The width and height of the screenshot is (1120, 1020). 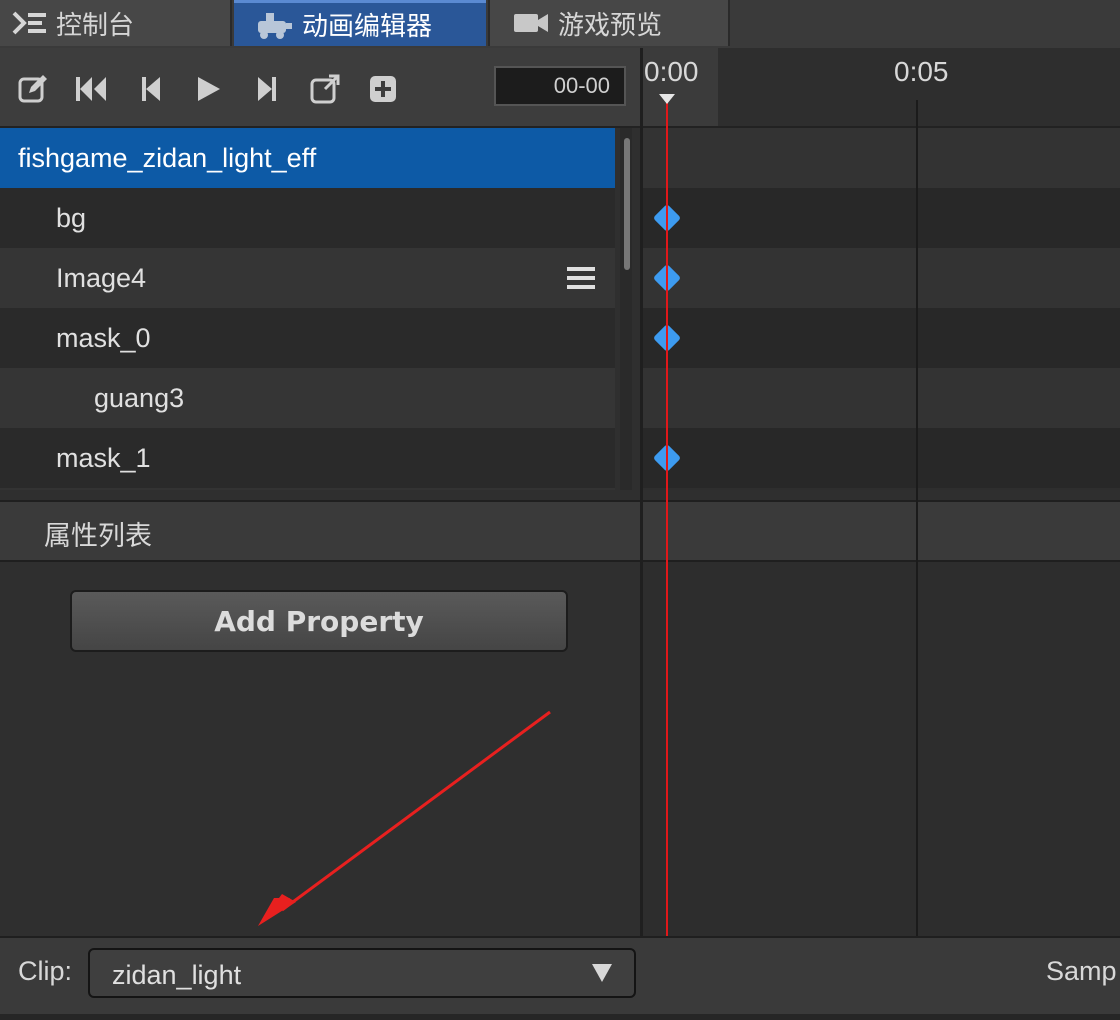 I want to click on play-icon, so click(x=209, y=89).